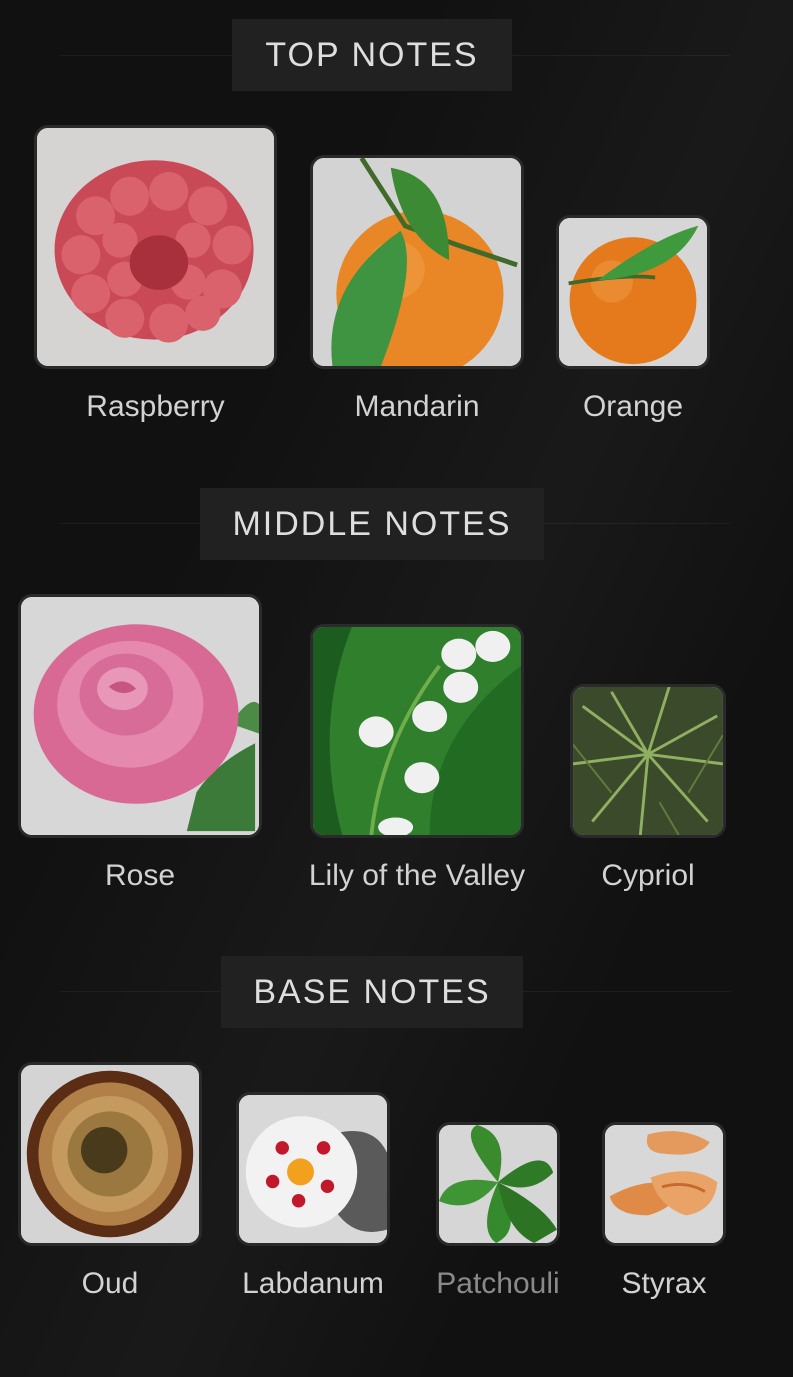 The width and height of the screenshot is (793, 1377). I want to click on note-styrax, so click(664, 1184).